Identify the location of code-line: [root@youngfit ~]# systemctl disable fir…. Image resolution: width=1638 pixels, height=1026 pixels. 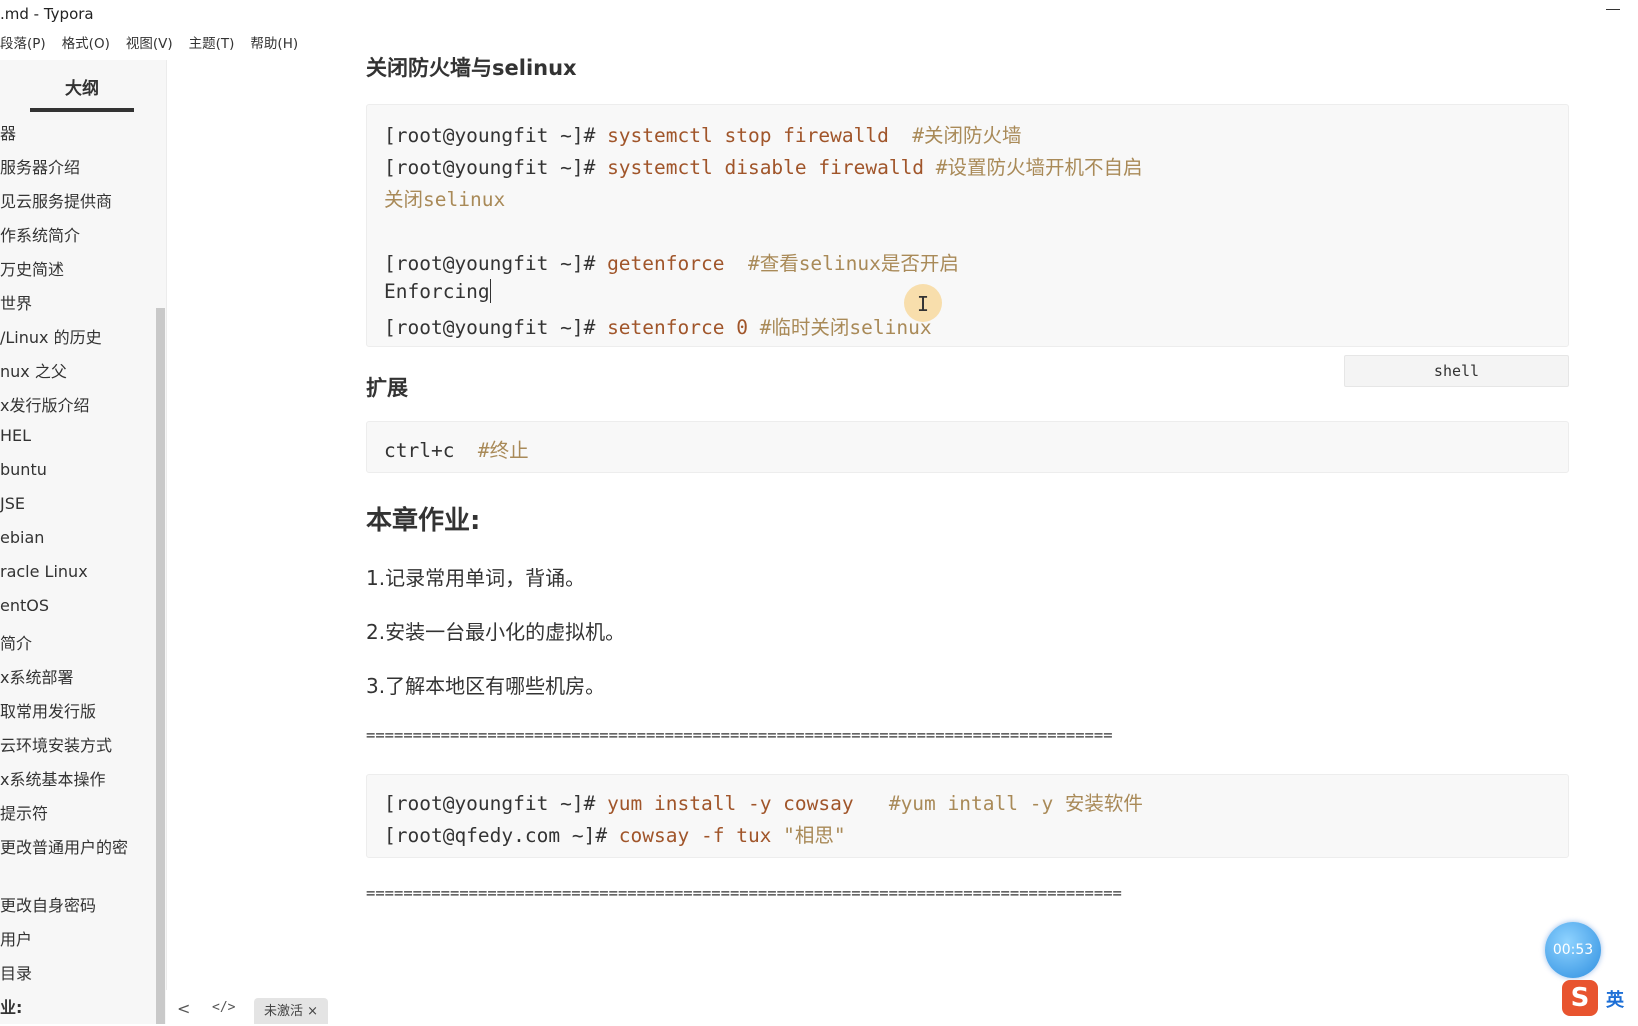
(763, 167).